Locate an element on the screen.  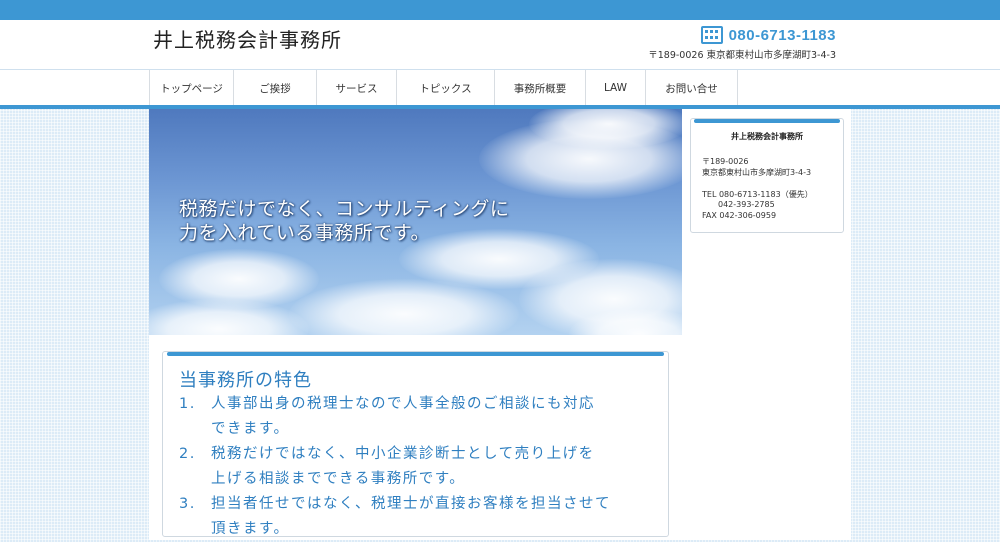
header-address: 〒189-0026 東京都東村山市多摩湖町3-4-3 is located at coordinates (742, 55).